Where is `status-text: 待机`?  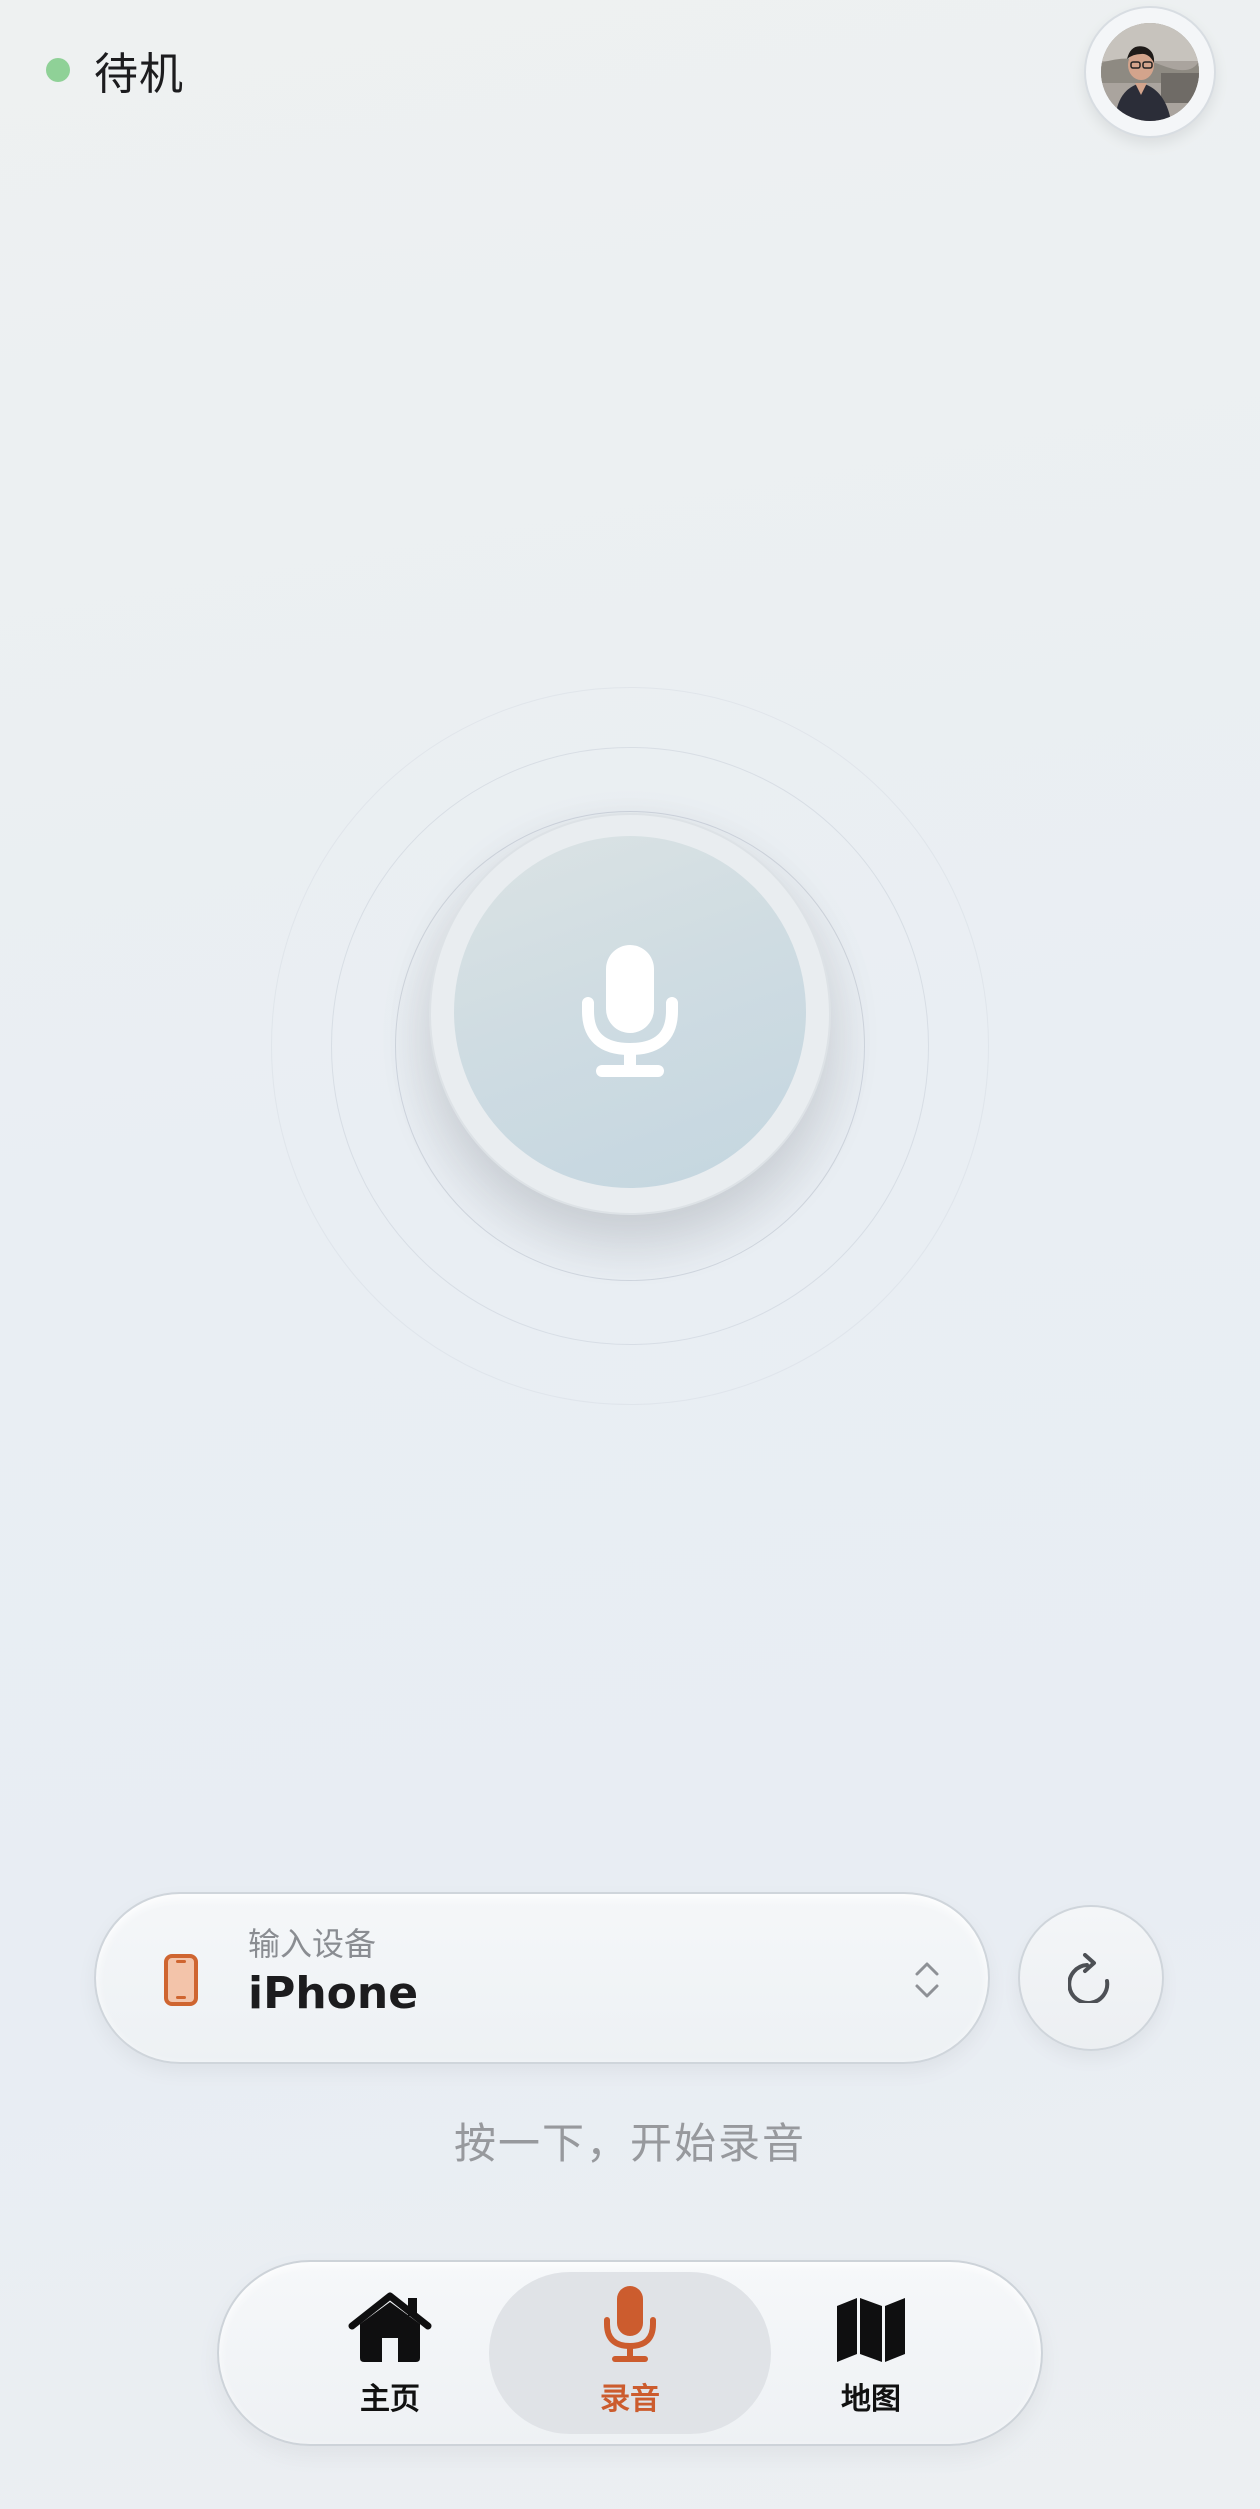 status-text: 待机 is located at coordinates (139, 74).